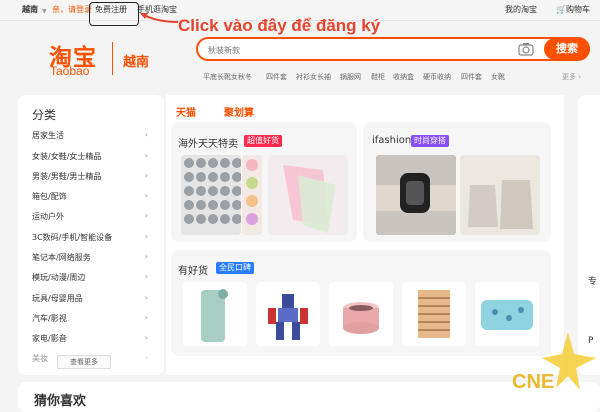 This screenshot has height=412, width=600. What do you see at coordinates (67, 176) in the screenshot?
I see `category-label: 男装/男鞋/男士精品` at bounding box center [67, 176].